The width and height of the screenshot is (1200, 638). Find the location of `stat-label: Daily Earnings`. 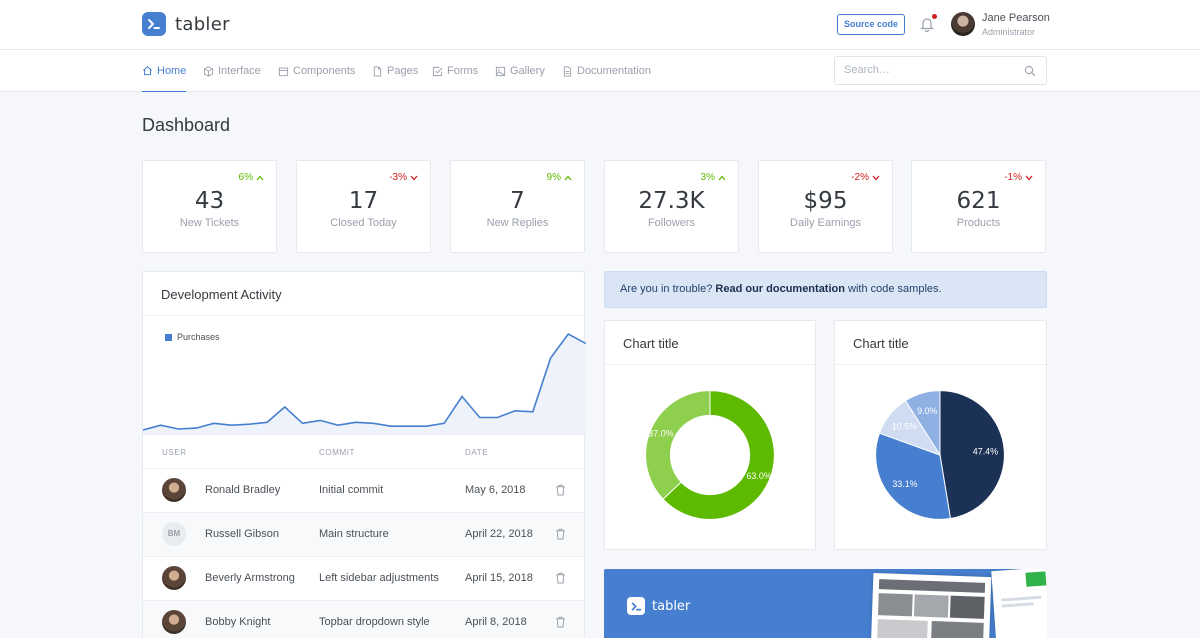

stat-label: Daily Earnings is located at coordinates (825, 223).